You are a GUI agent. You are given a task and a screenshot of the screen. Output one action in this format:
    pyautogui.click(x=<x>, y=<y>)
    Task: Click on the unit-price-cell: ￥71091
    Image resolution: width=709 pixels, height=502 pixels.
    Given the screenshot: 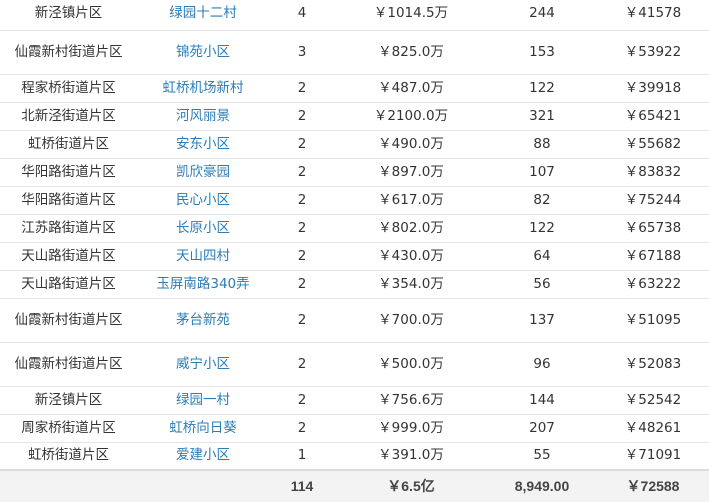 What is the action you would take?
    pyautogui.click(x=653, y=456)
    